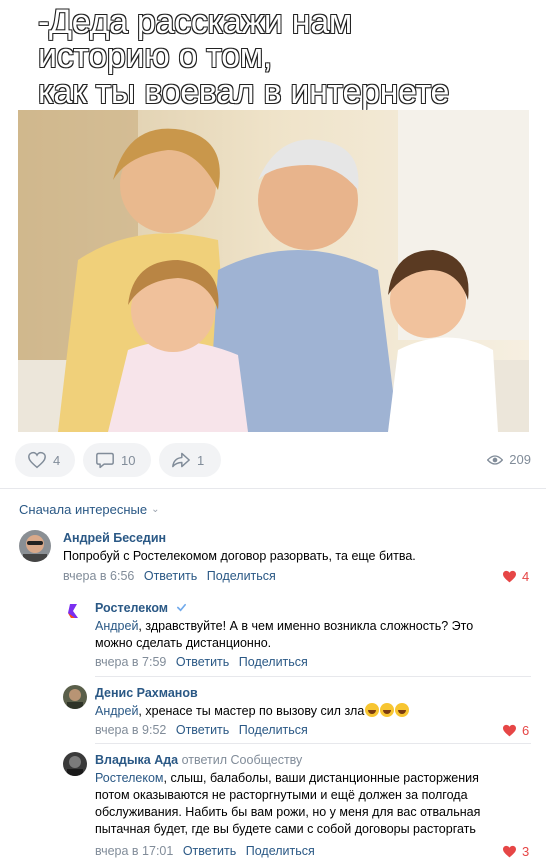 The width and height of the screenshot is (546, 861). Describe the element at coordinates (155, 509) in the screenshot. I see `chevron-down-icon: ⌄` at that location.